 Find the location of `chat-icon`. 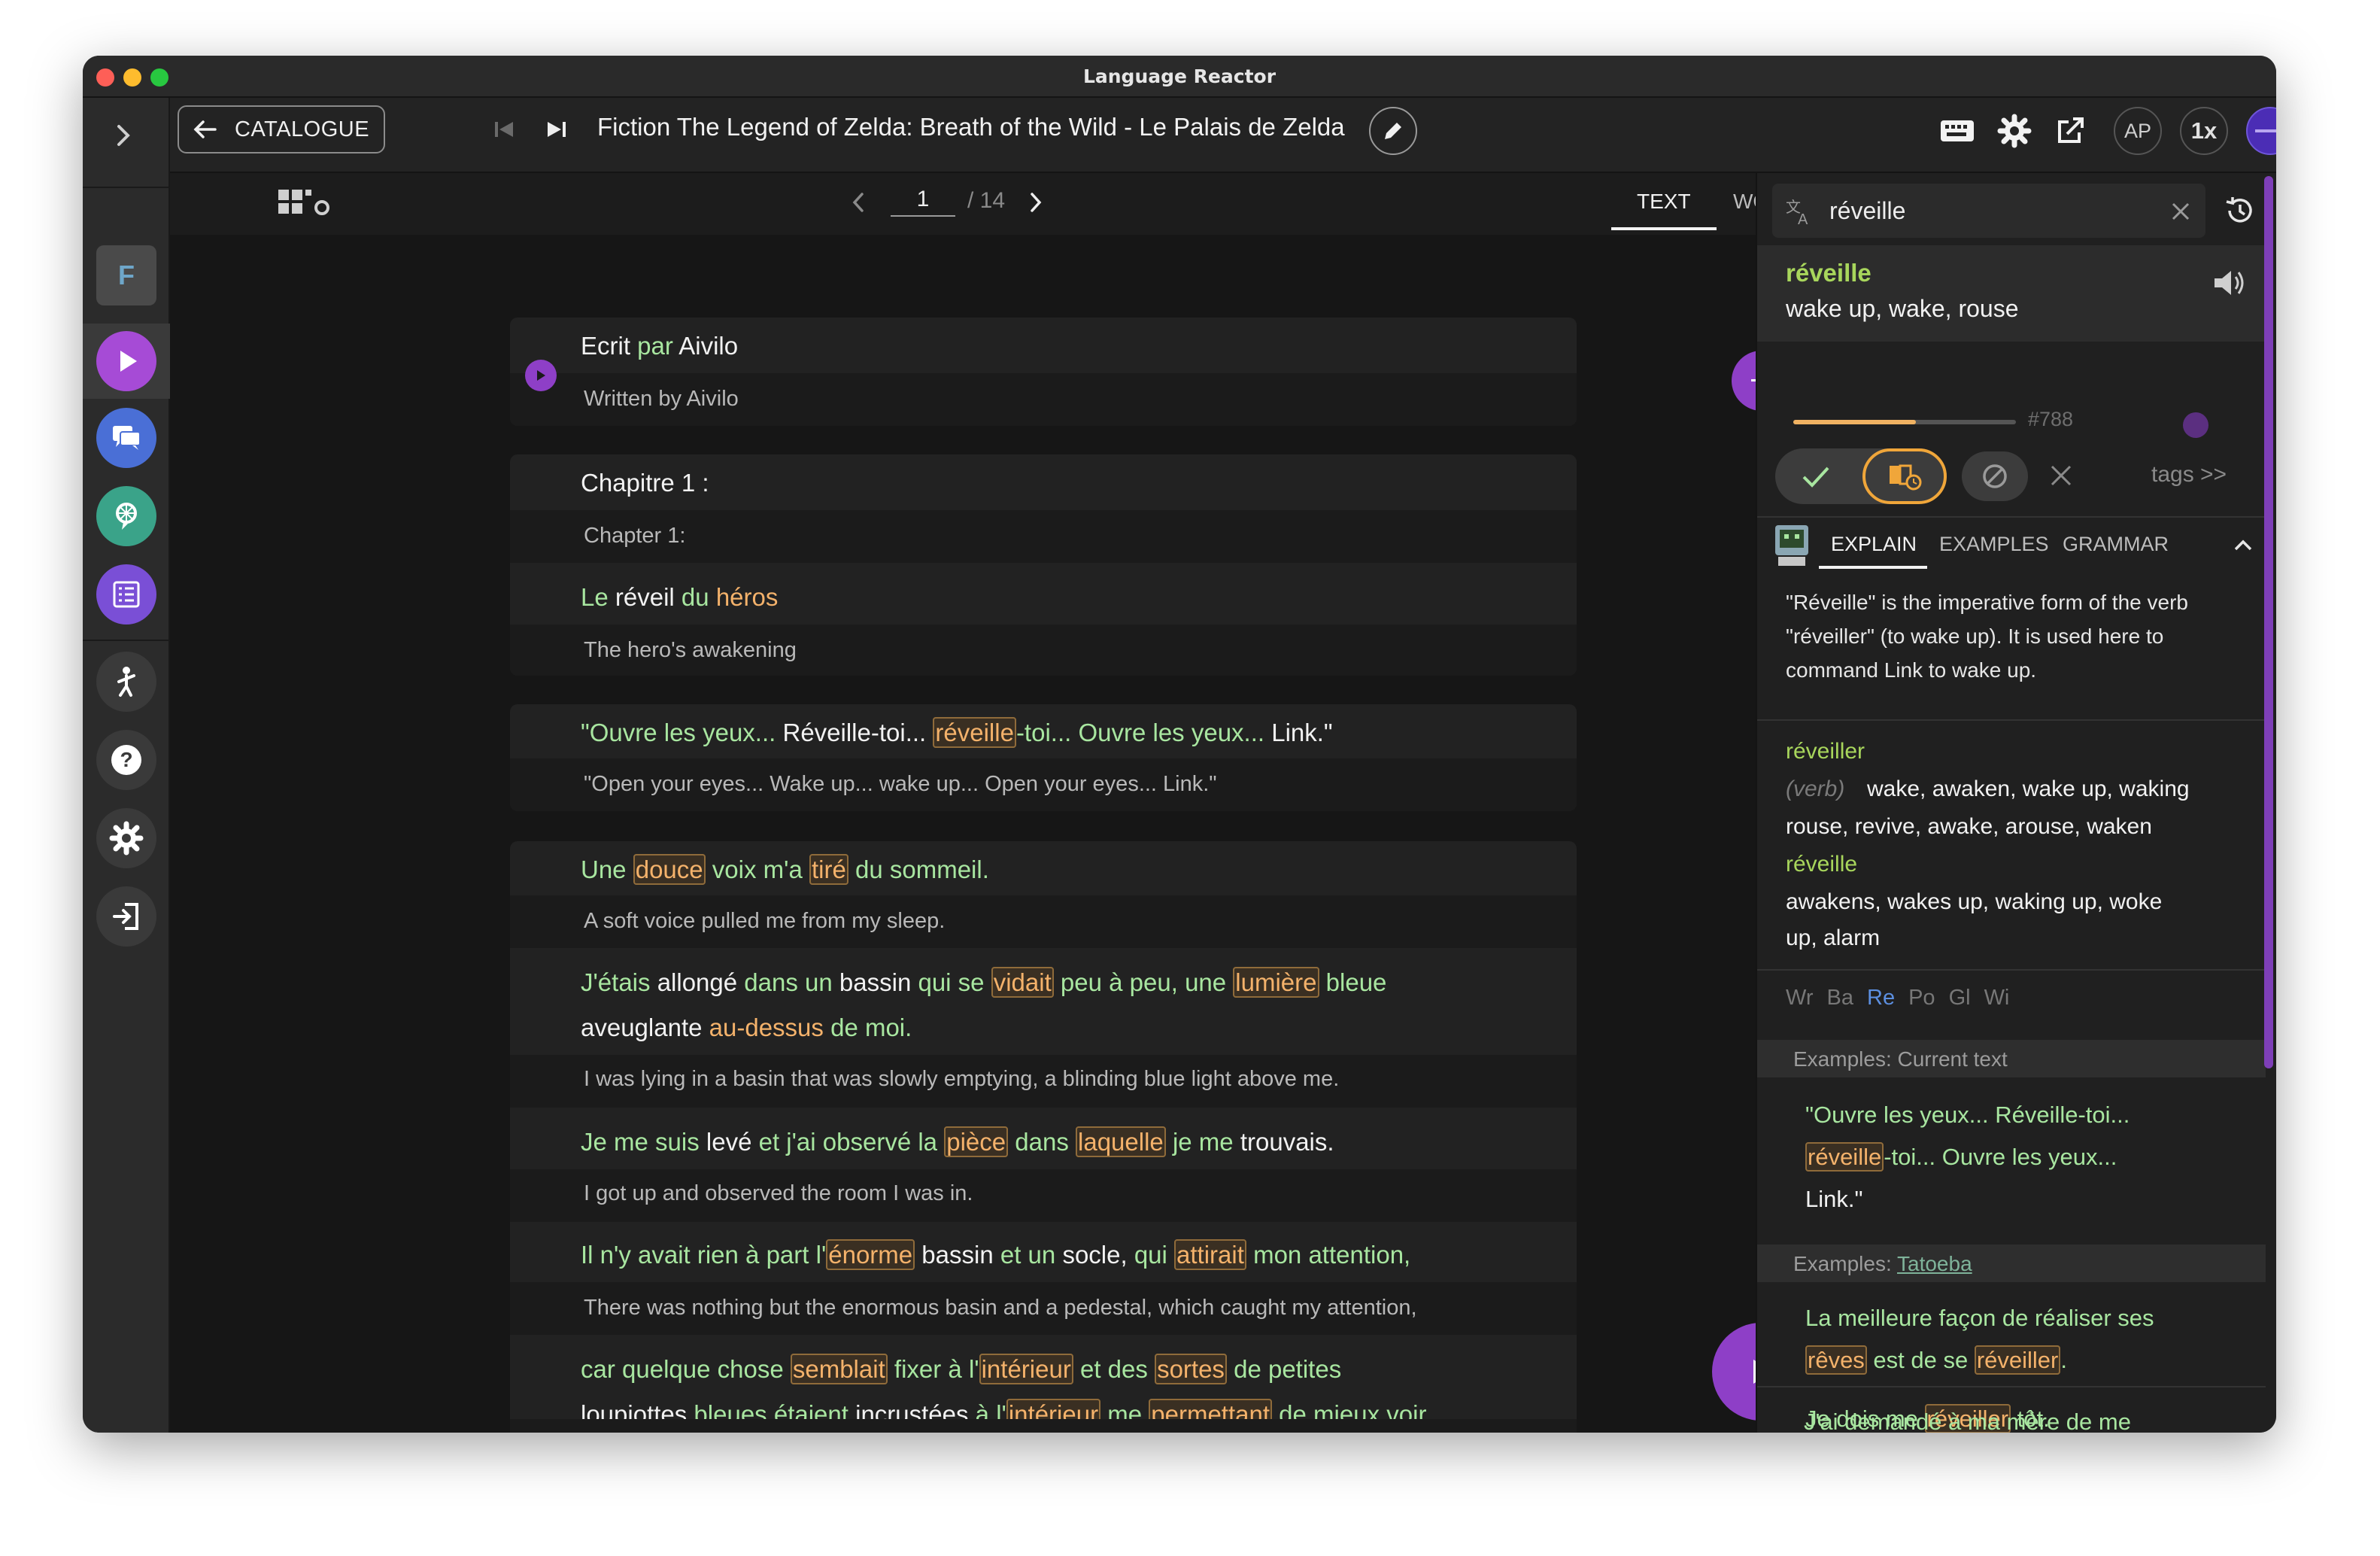

chat-icon is located at coordinates (126, 438).